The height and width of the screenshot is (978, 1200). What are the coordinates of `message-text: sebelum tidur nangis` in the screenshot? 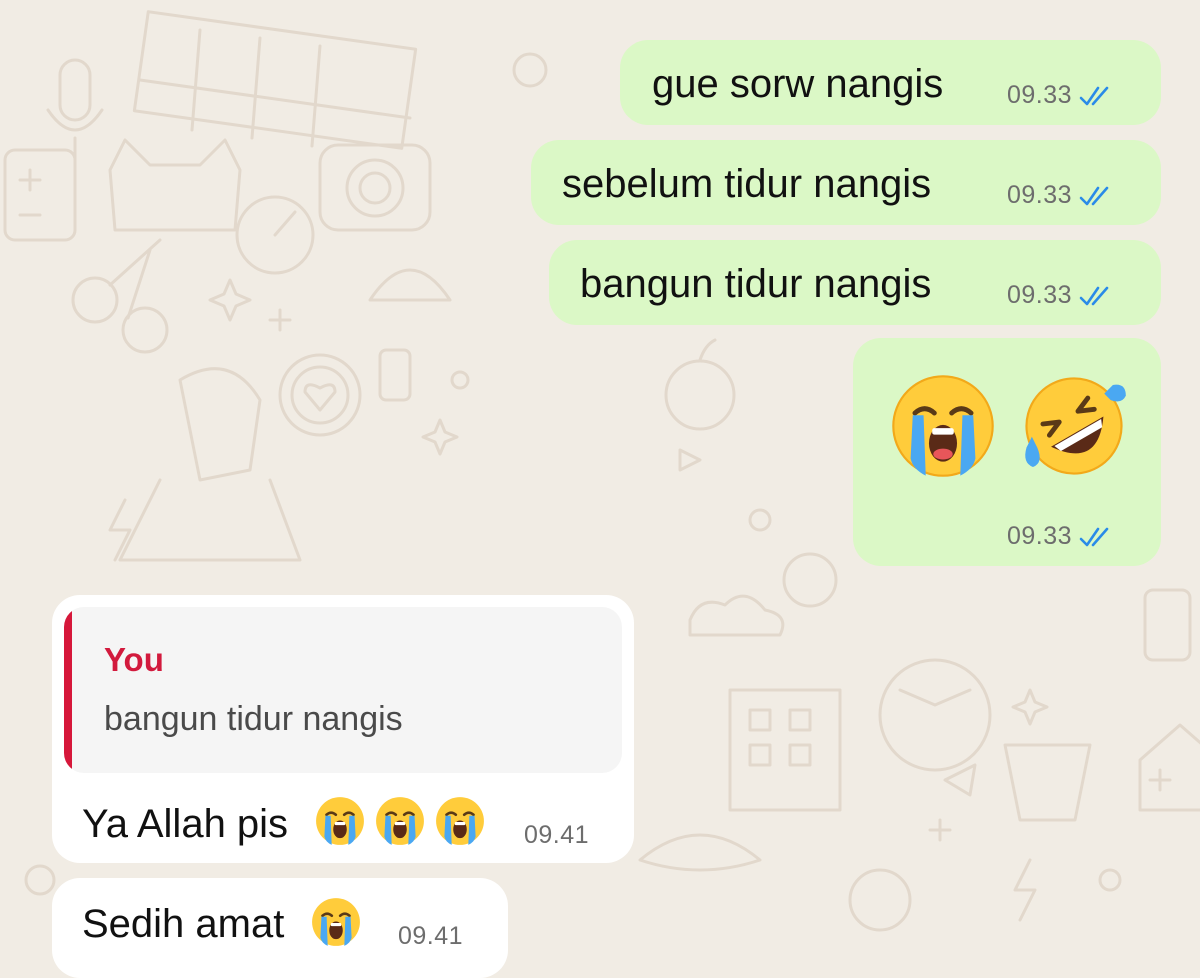 It's located at (747, 184).